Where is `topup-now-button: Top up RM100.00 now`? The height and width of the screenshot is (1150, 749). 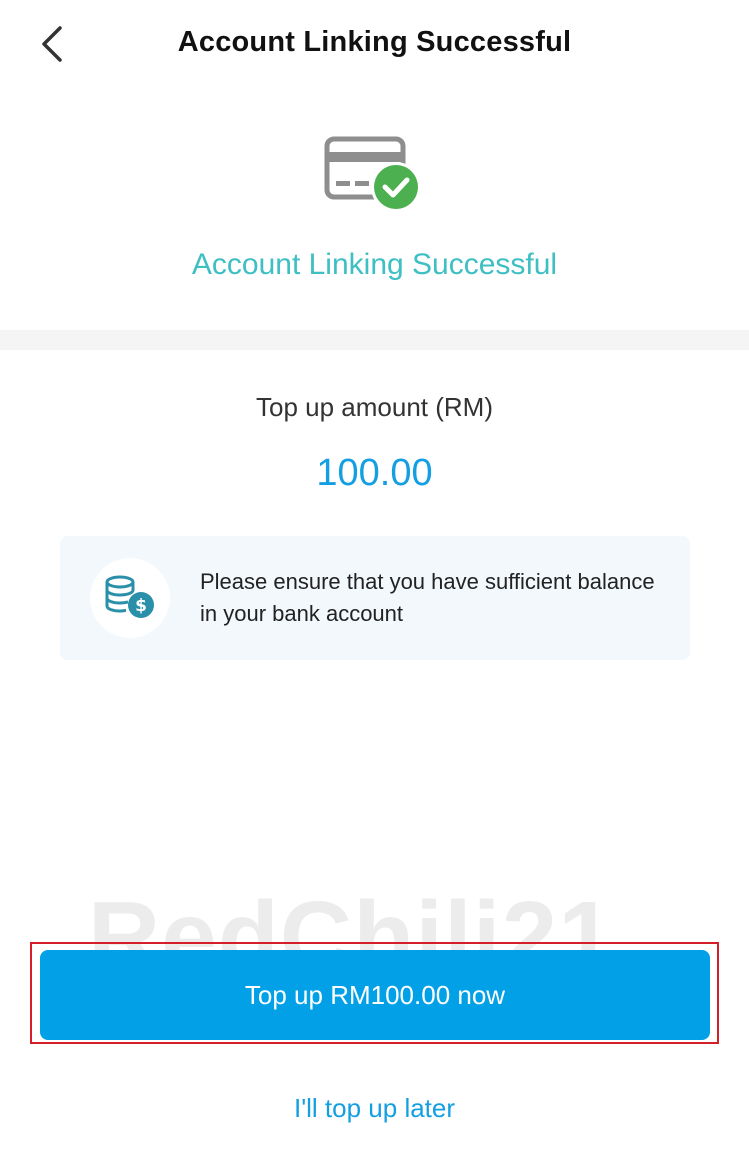
topup-now-button: Top up RM100.00 now is located at coordinates (375, 995).